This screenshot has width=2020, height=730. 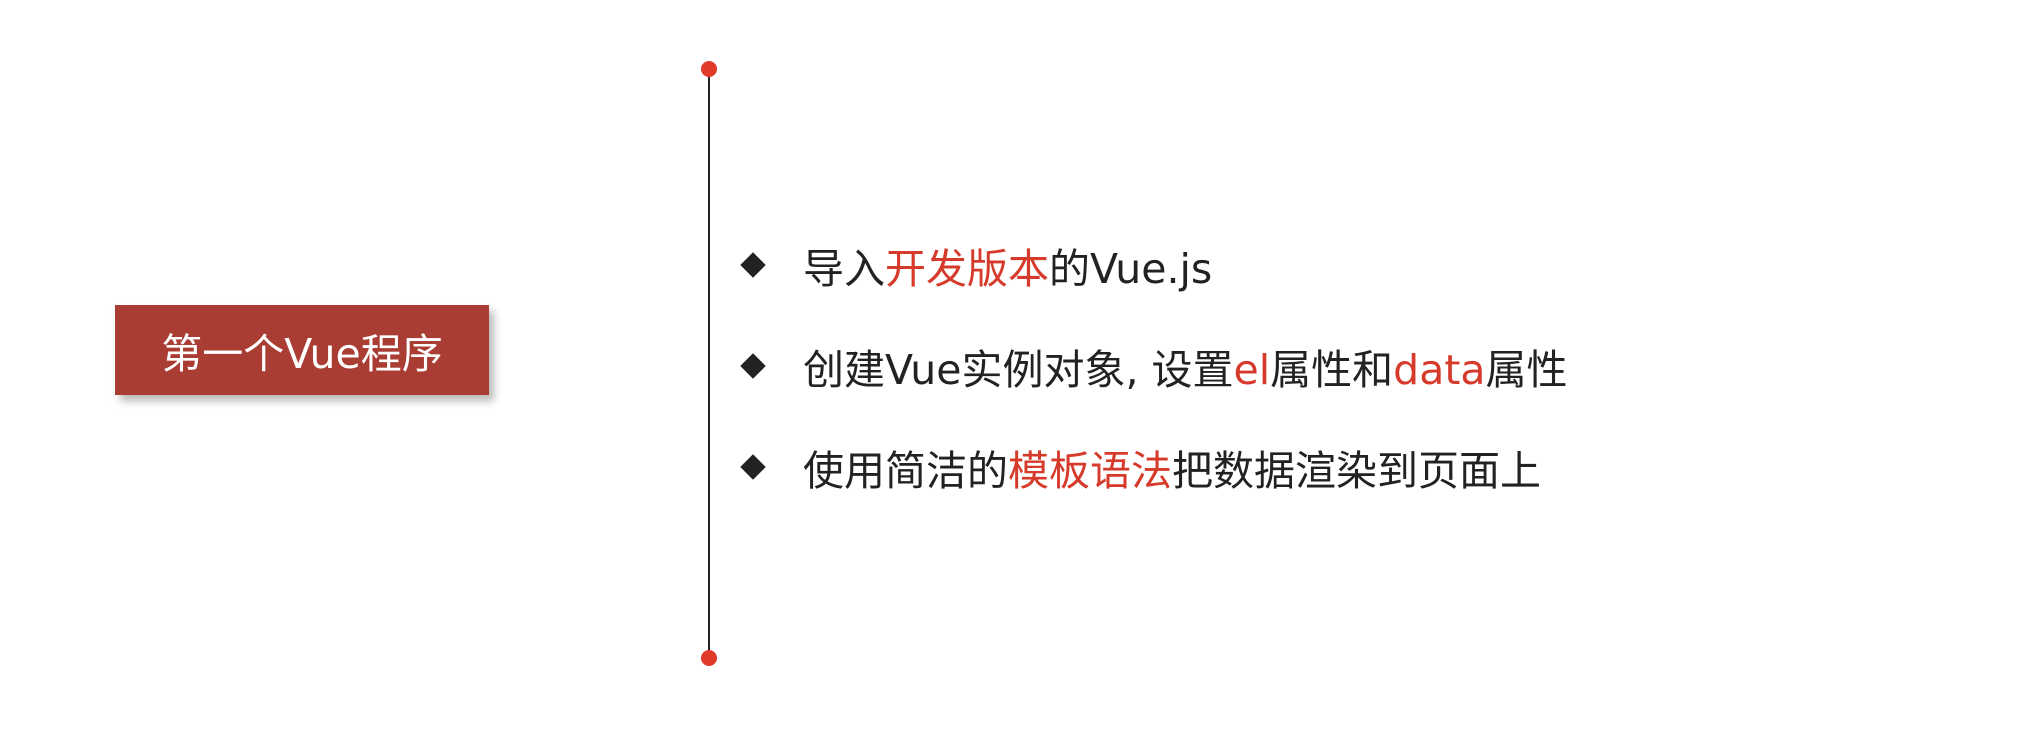 What do you see at coordinates (1252, 370) in the screenshot?
I see `bullet-highlight: el` at bounding box center [1252, 370].